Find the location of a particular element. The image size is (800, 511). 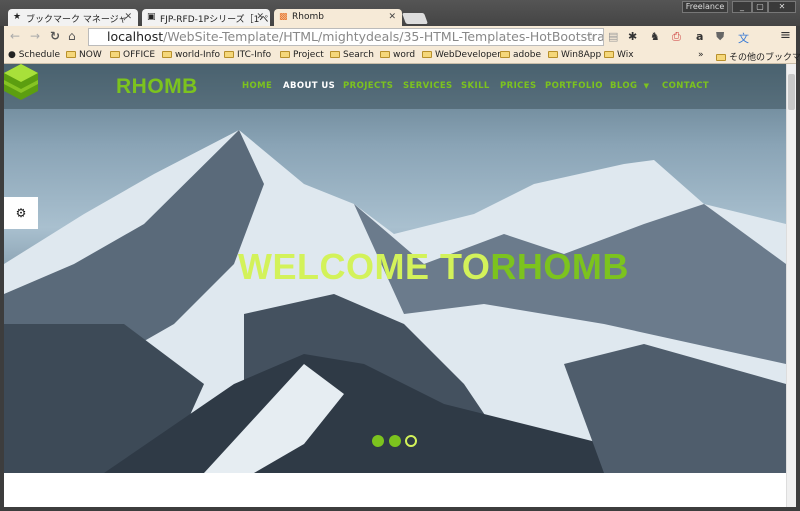

gear-icon: ⚙ is located at coordinates (21, 213).